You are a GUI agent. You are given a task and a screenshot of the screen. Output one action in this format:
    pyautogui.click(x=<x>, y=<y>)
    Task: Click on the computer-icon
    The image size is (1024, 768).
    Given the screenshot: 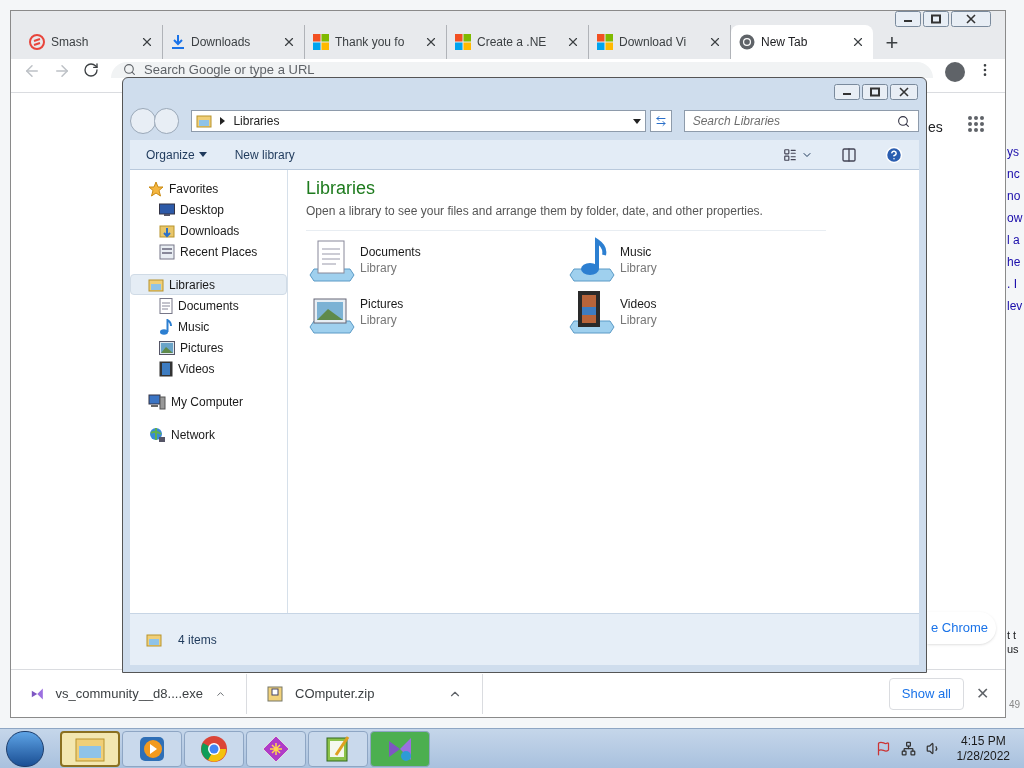 What is the action you would take?
    pyautogui.click(x=157, y=401)
    